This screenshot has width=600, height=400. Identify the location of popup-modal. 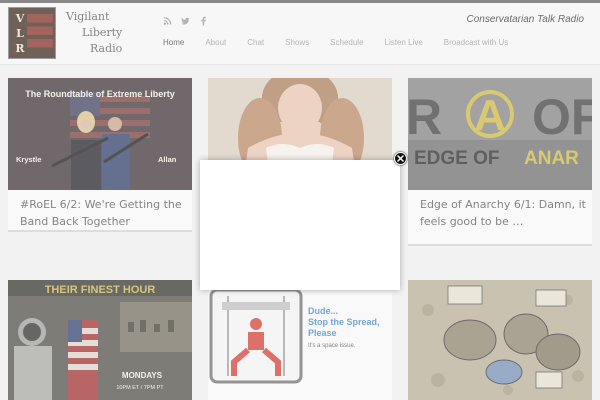
(300, 225).